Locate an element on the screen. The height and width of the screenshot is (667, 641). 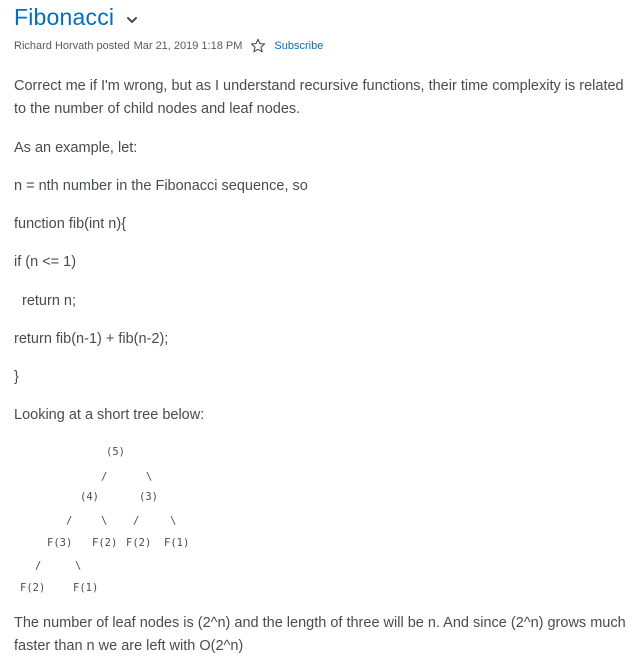
code-line-condition: if (n <= 1) is located at coordinates (45, 262).